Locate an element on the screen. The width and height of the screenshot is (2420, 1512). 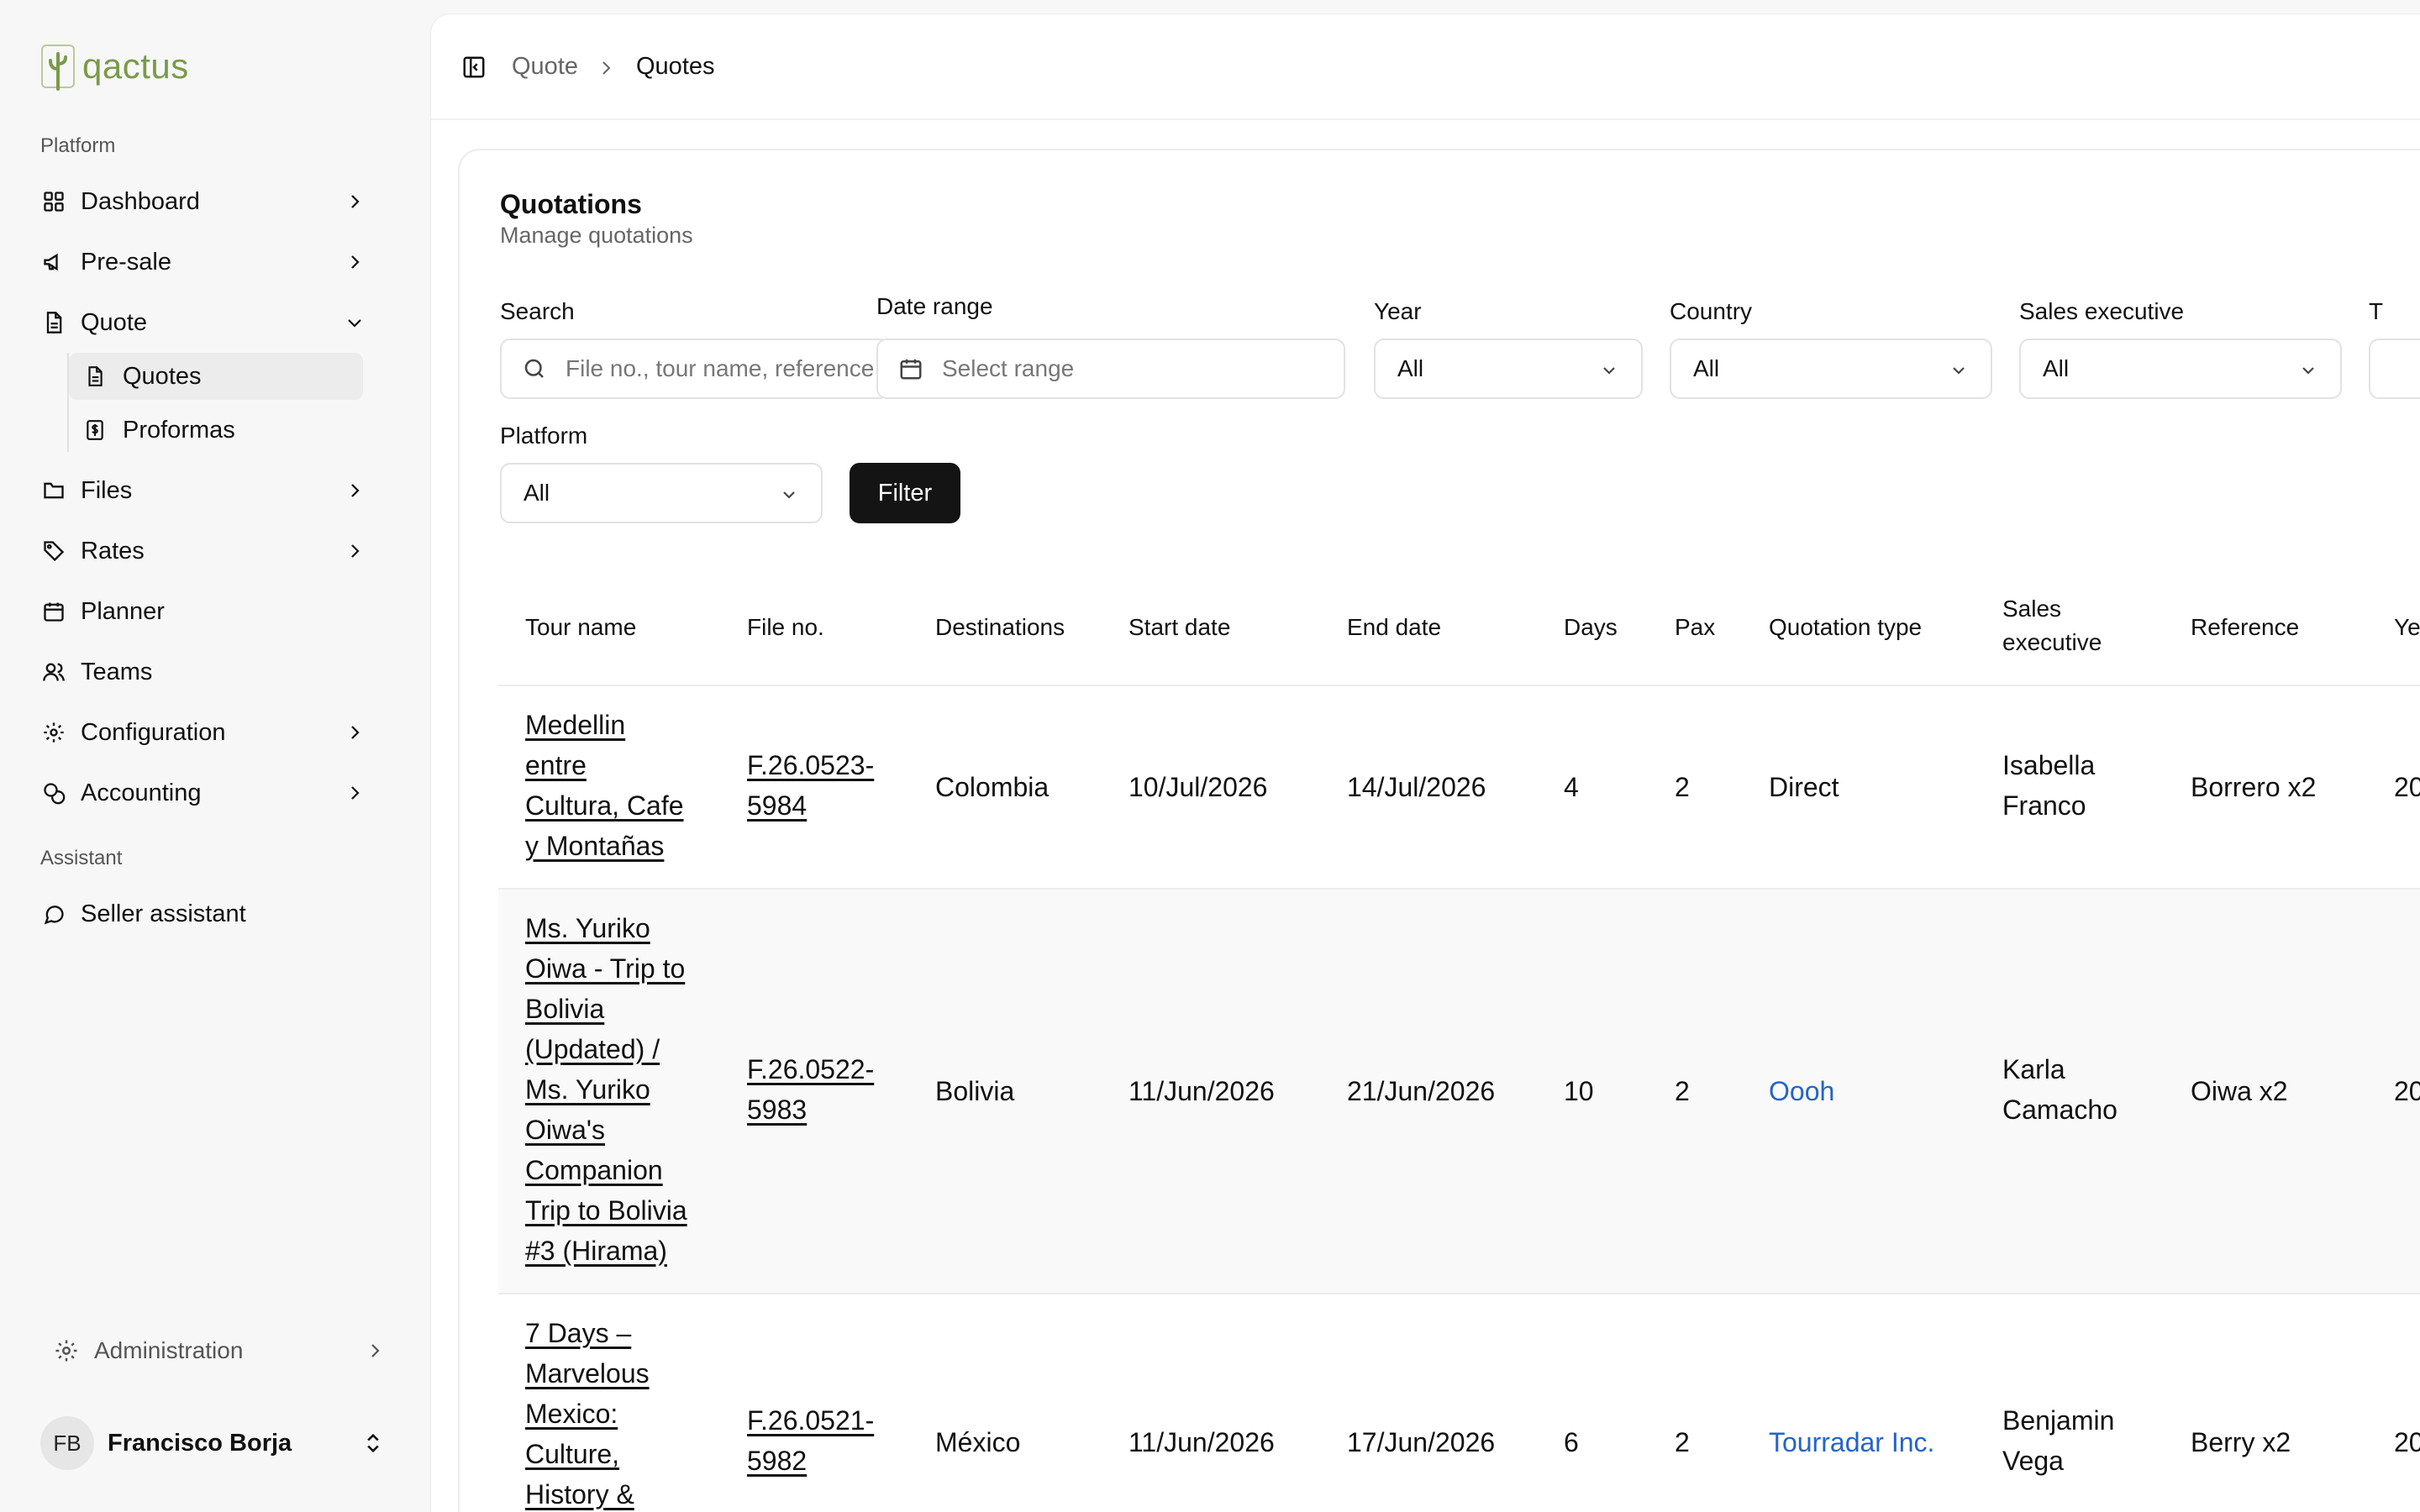
filter-button: Filter is located at coordinates (905, 493).